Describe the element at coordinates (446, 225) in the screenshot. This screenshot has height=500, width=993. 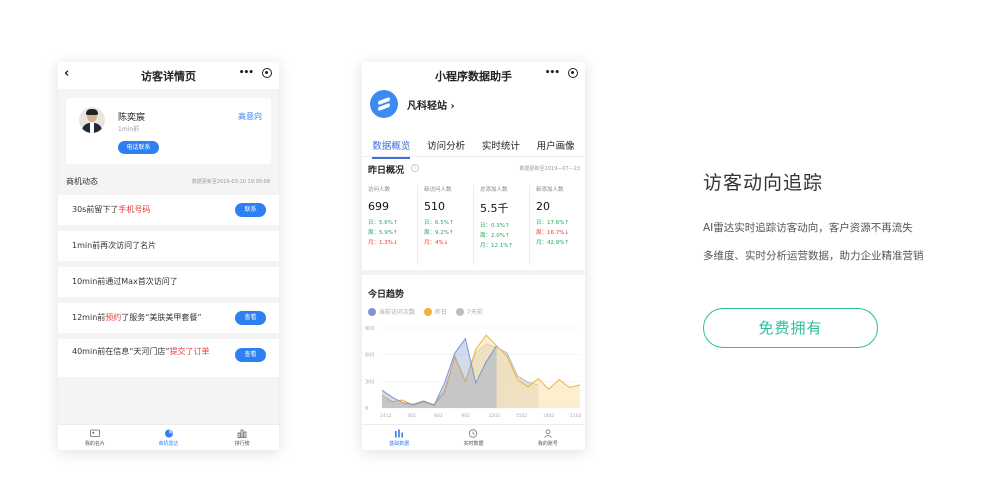
I see `stat-new-visitors: 新访问人数 510 日：6.5%↑ 周：9.2%↑ 月：4%↓` at that location.